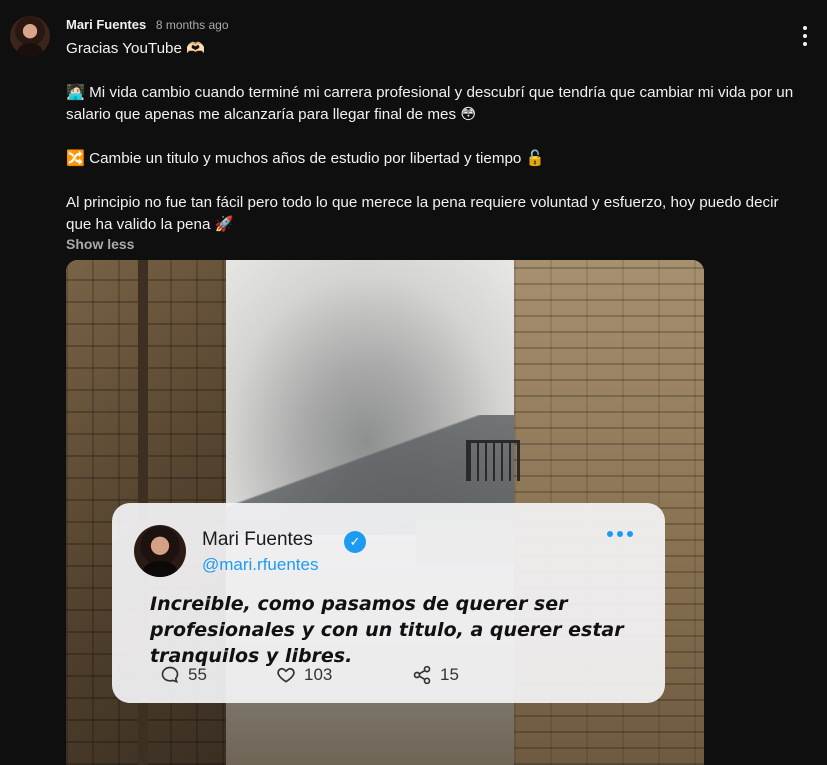 The width and height of the screenshot is (827, 765). I want to click on comment-stat: 55, so click(183, 675).